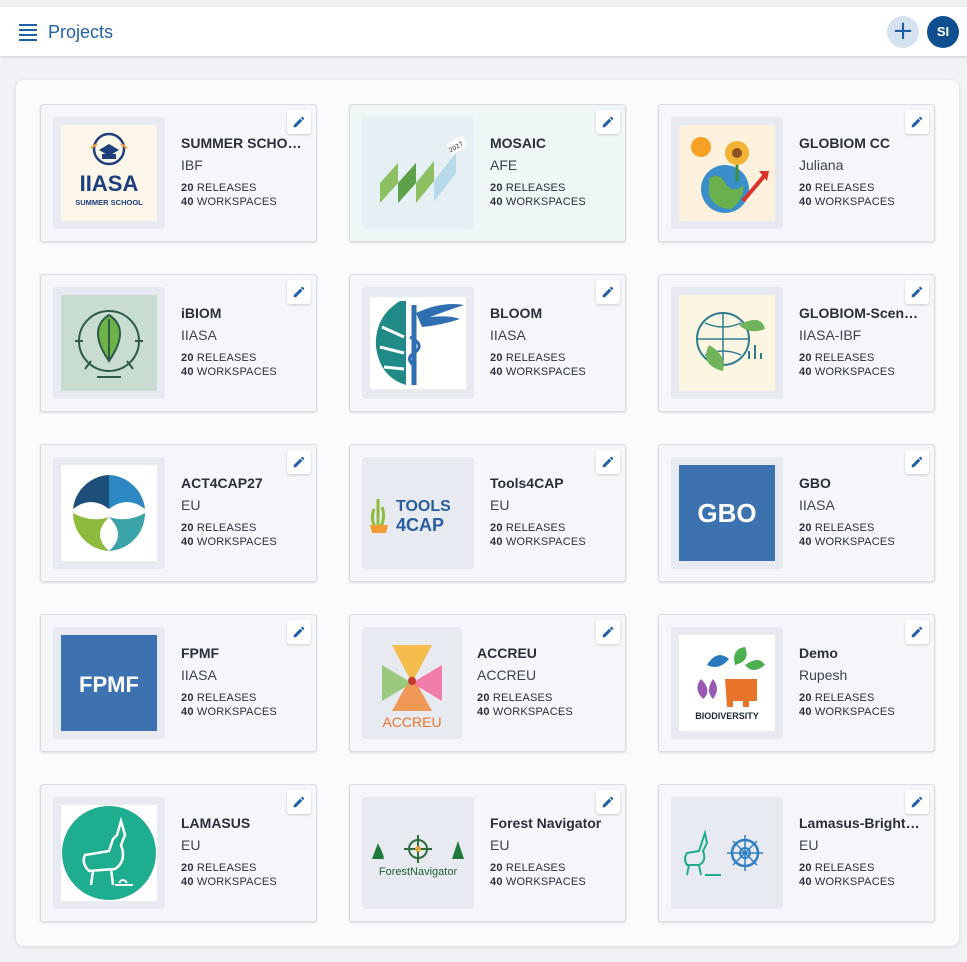  I want to click on project-org: AFE, so click(504, 165).